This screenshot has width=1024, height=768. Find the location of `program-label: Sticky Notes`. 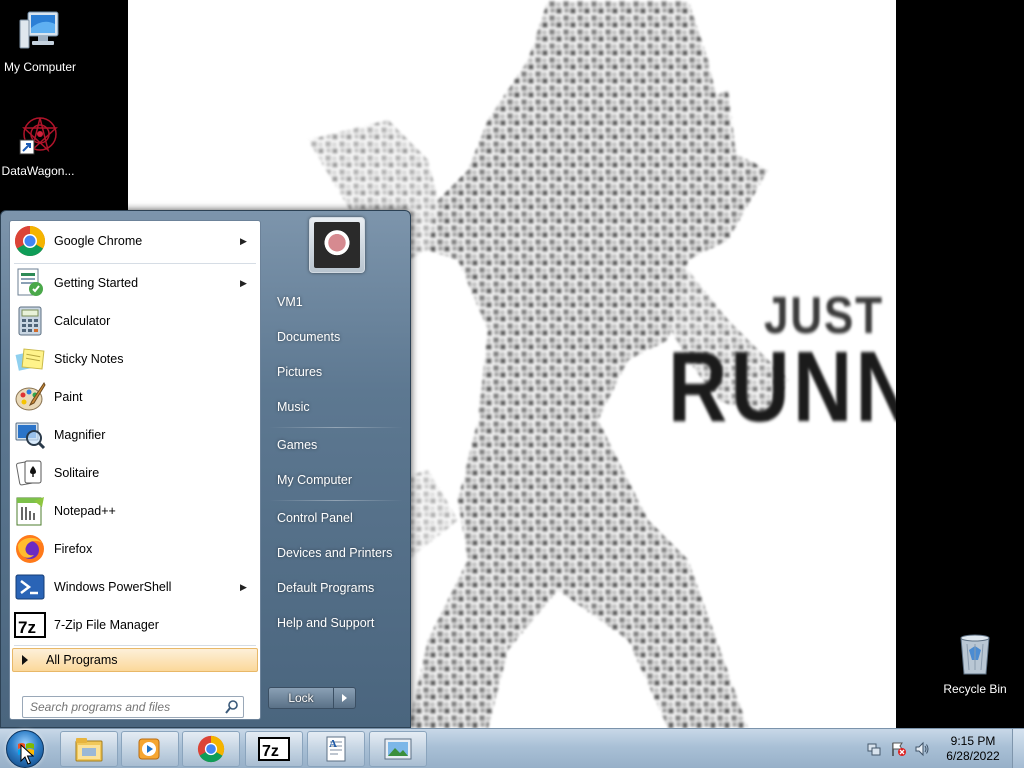

program-label: Sticky Notes is located at coordinates (89, 359).